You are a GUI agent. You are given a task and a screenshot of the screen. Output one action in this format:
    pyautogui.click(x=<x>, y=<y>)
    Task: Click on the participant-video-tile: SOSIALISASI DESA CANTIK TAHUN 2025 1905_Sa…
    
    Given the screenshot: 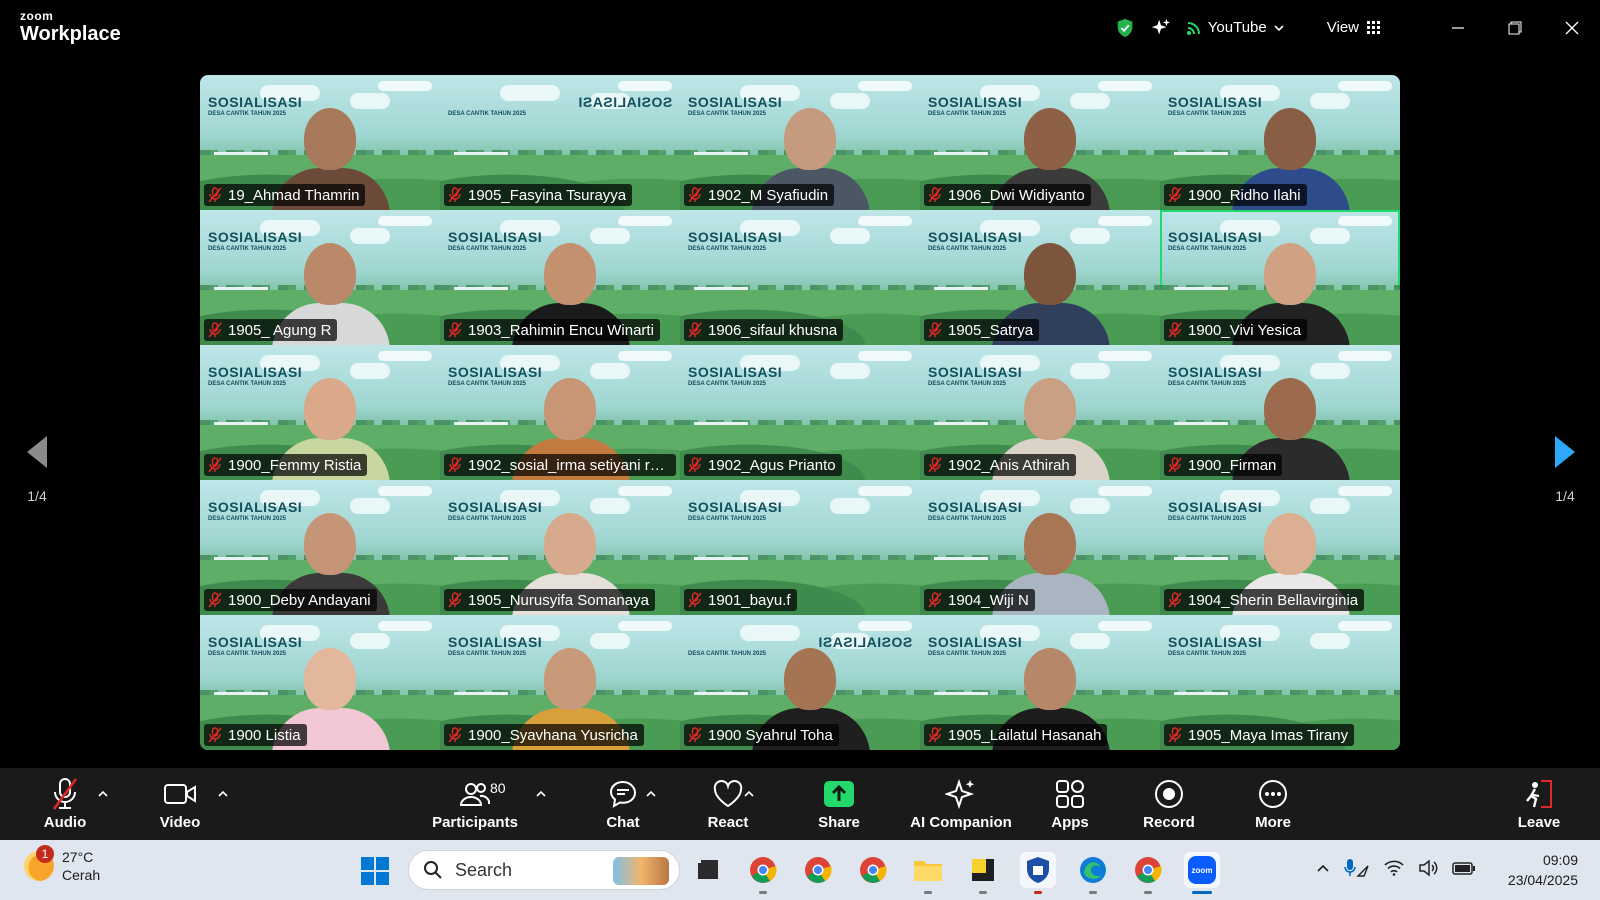 What is the action you would take?
    pyautogui.click(x=1040, y=277)
    